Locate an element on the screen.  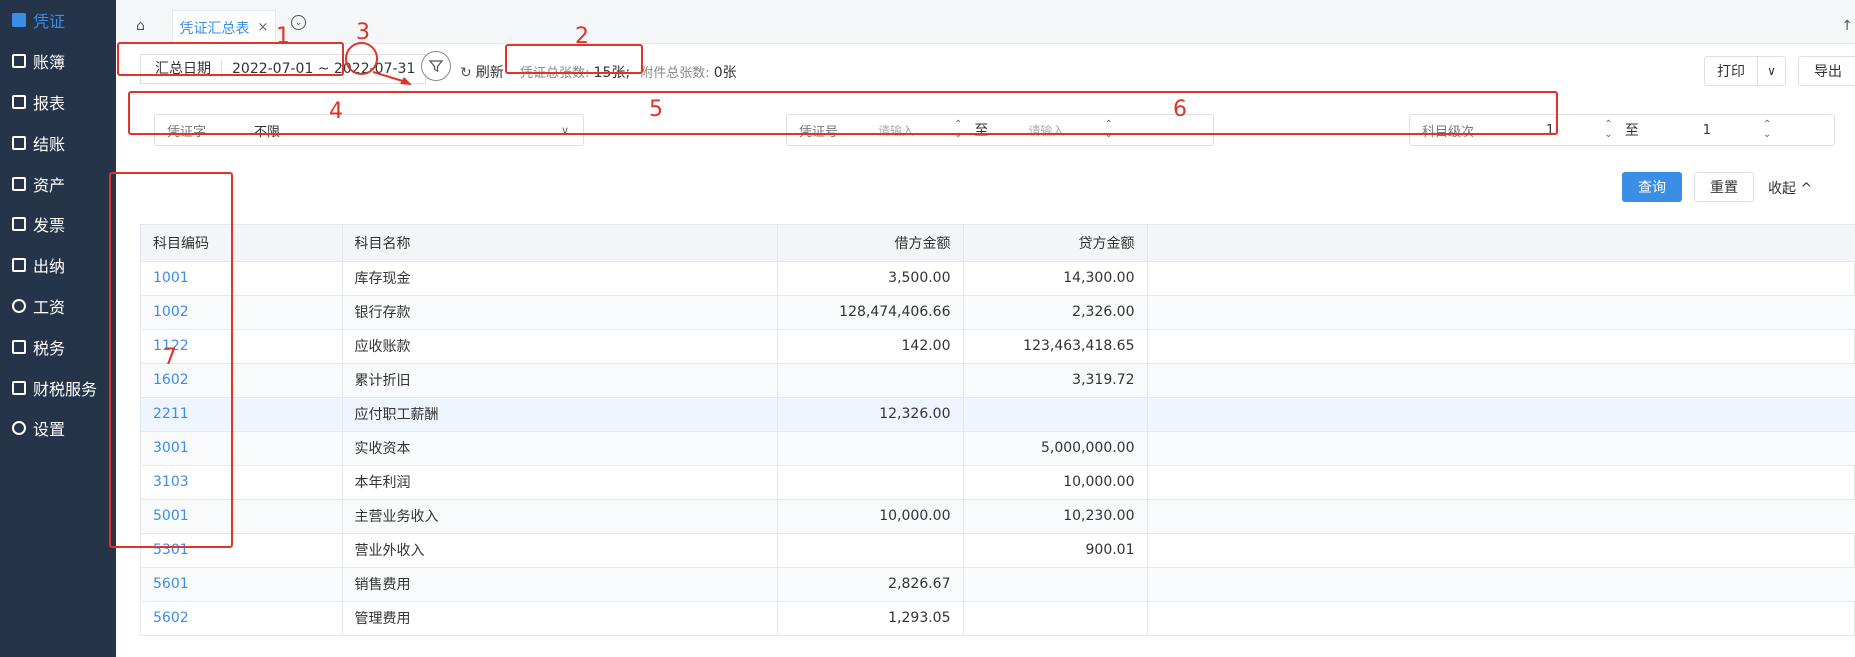
tab-voucher-summary: 凭证汇总表 × is located at coordinates (224, 27).